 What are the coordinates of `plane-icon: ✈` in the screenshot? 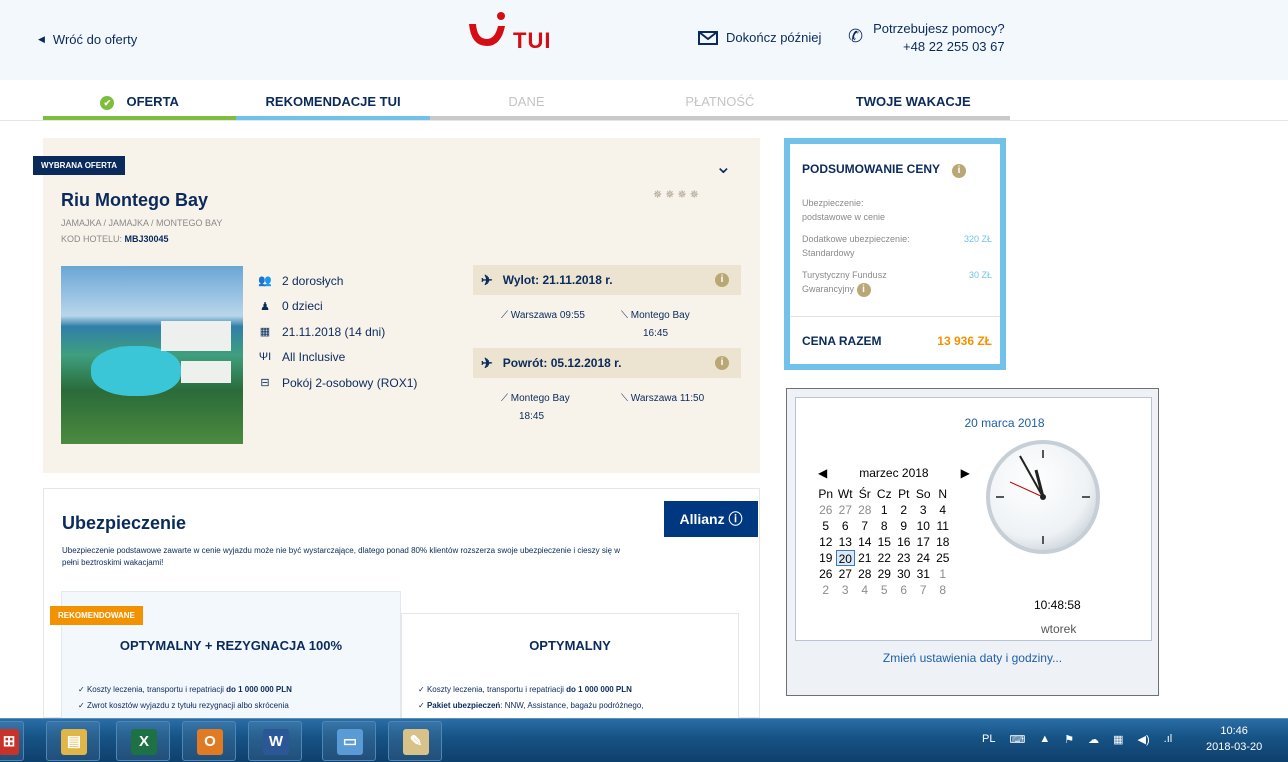 It's located at (487, 279).